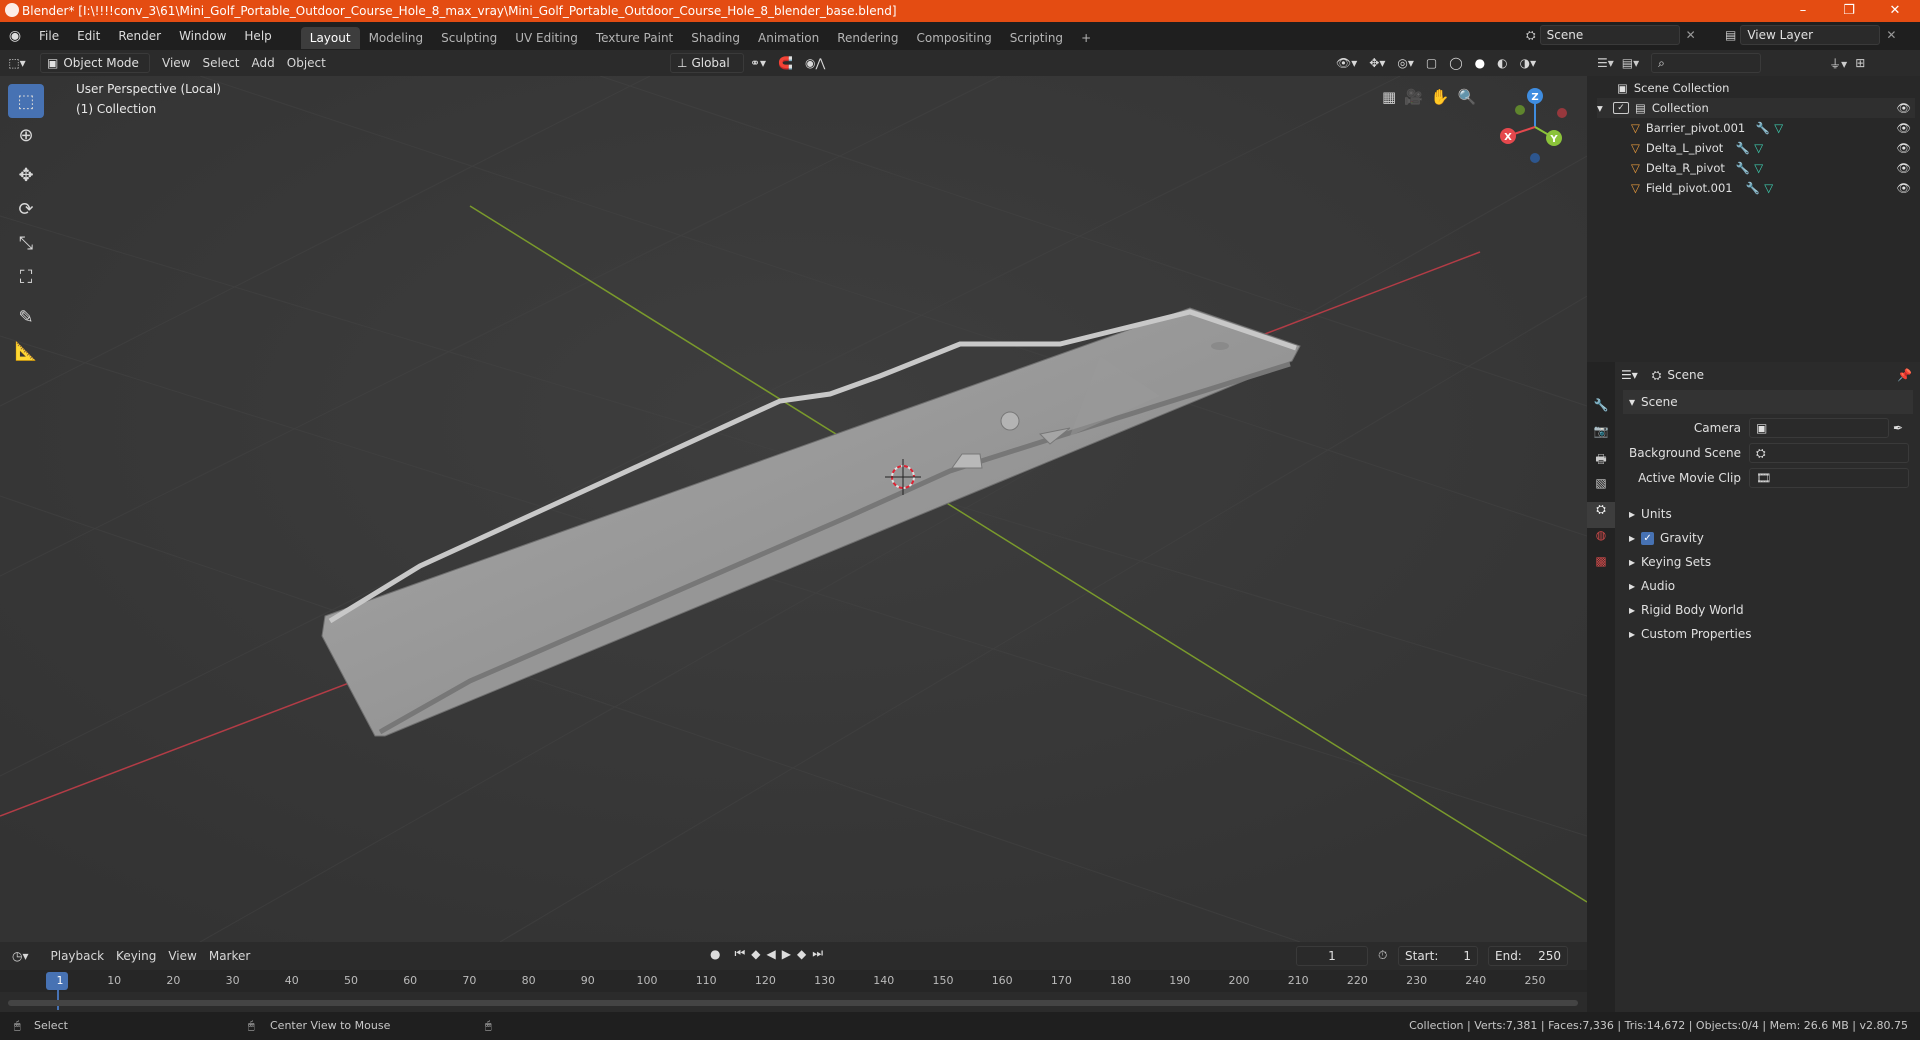 Image resolution: width=1920 pixels, height=1040 pixels. Describe the element at coordinates (788, 38) in the screenshot. I see `tab-animation: Animation` at that location.